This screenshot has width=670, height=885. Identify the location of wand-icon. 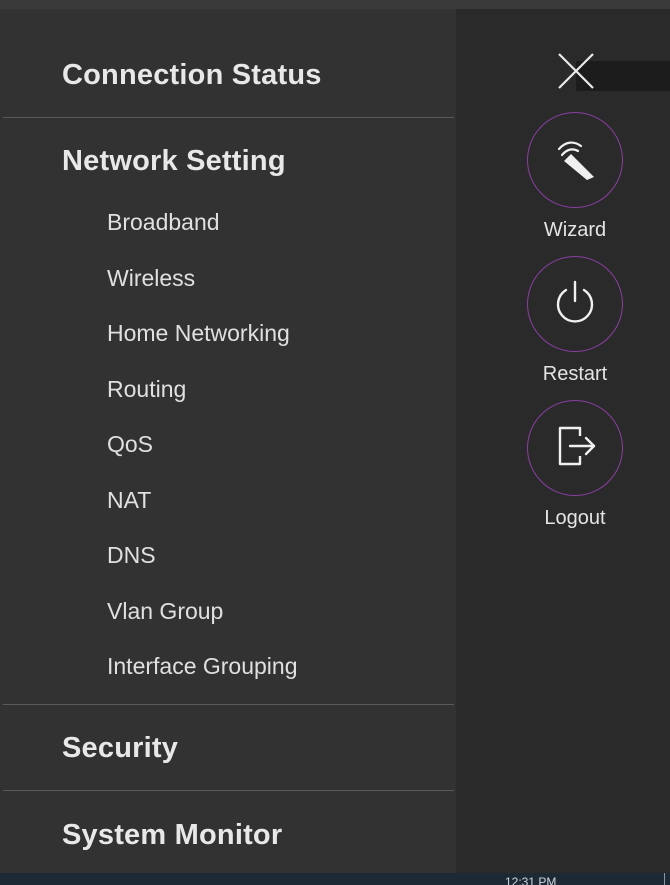
(575, 160).